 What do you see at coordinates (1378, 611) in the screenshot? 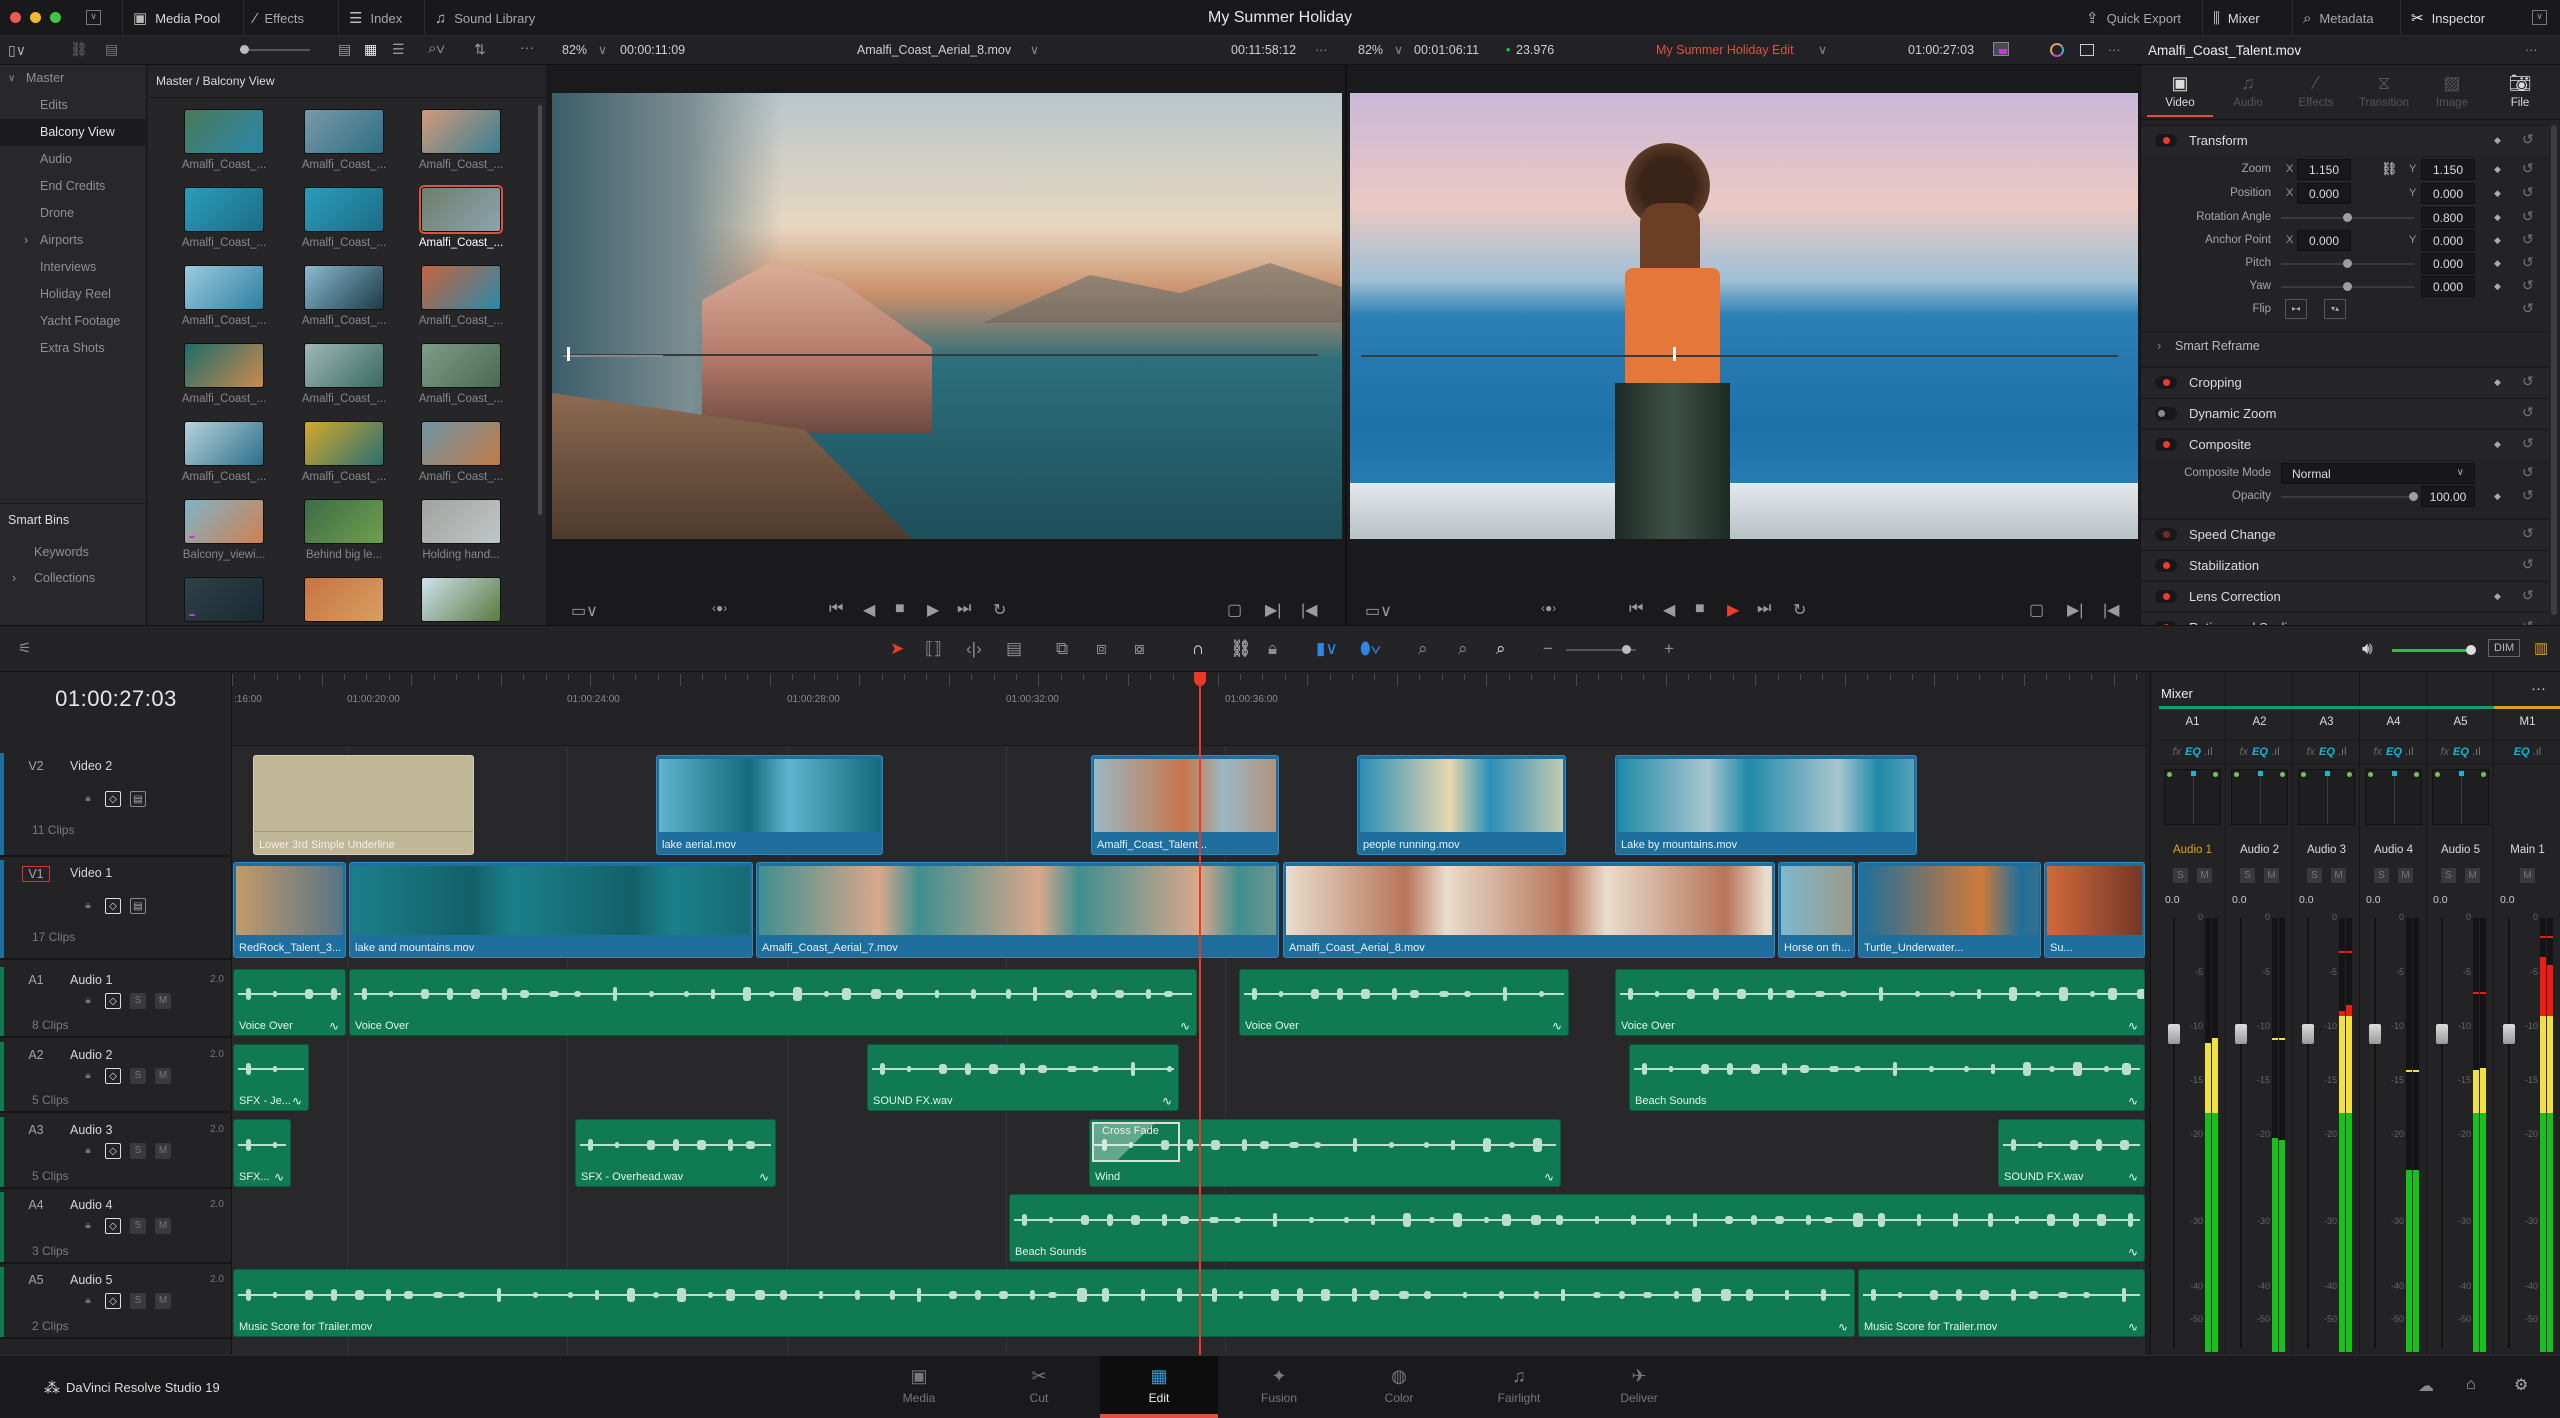
I see `viewer-overlay-icon: ▭∨` at bounding box center [1378, 611].